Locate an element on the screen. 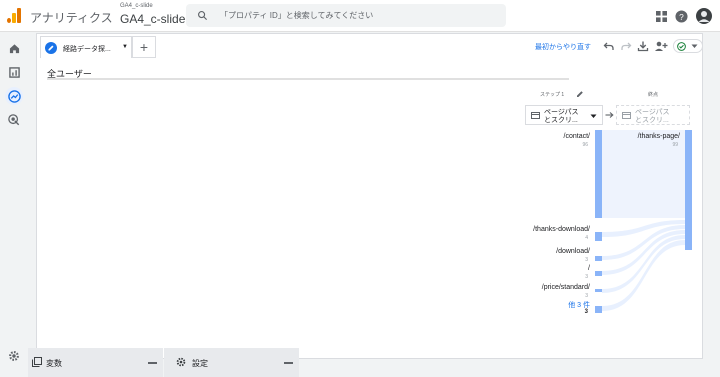  property-name: GA4_c-slide is located at coordinates (152, 19).